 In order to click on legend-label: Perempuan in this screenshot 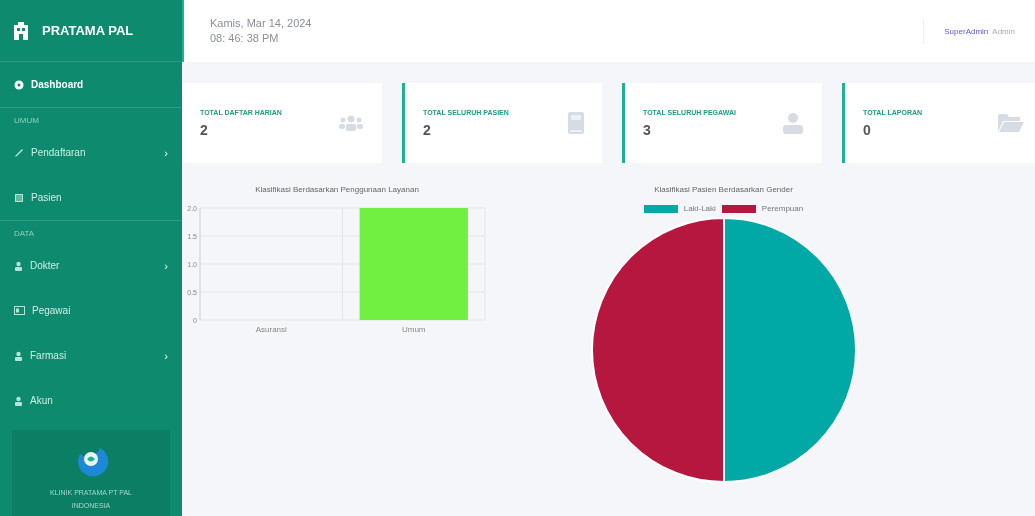, I will do `click(782, 208)`.